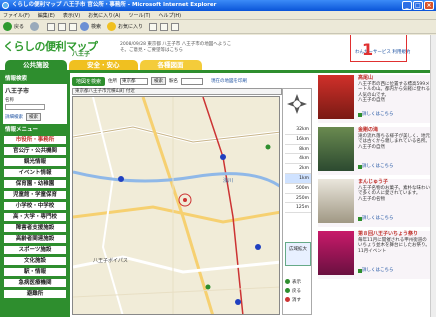 Image resolution: width=436 pixels, height=317 pixels. I want to click on favorites-button: お気に入り, so click(125, 26).